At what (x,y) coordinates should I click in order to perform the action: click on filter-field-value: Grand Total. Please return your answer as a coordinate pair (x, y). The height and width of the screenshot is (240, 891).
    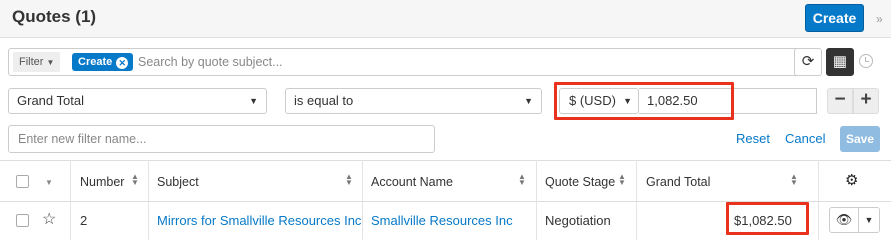
    Looking at the image, I should click on (50, 100).